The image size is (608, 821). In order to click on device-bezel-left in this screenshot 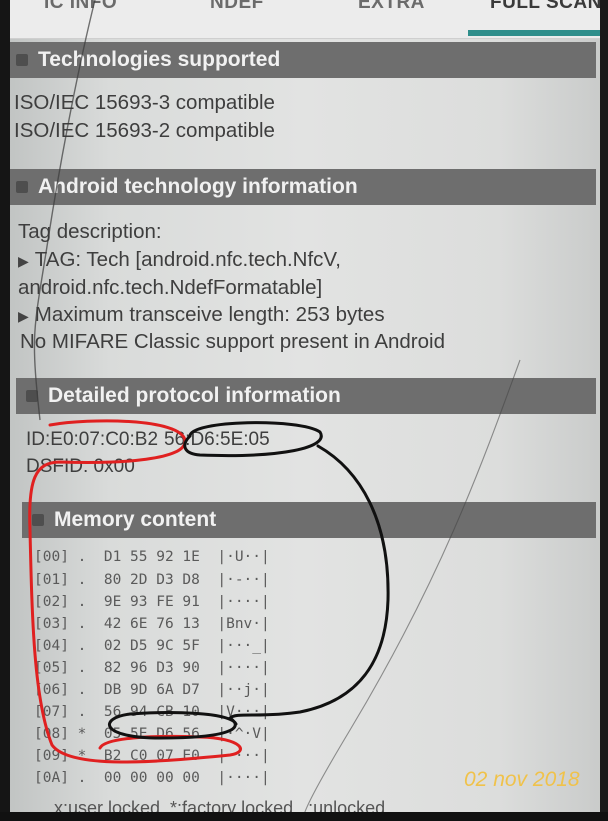, I will do `click(5, 410)`.